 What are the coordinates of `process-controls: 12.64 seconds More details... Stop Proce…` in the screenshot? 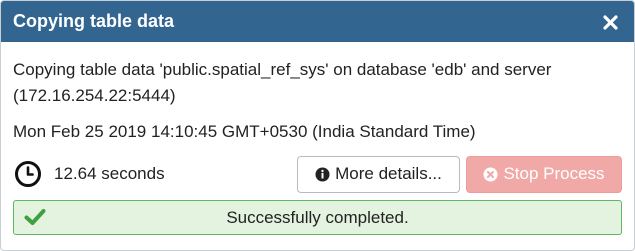 It's located at (317, 174).